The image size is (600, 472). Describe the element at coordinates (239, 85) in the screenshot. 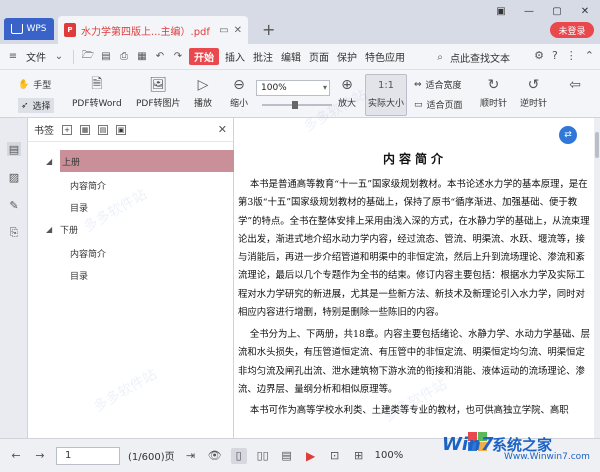

I see `zoom-out-icon: ⊖` at that location.